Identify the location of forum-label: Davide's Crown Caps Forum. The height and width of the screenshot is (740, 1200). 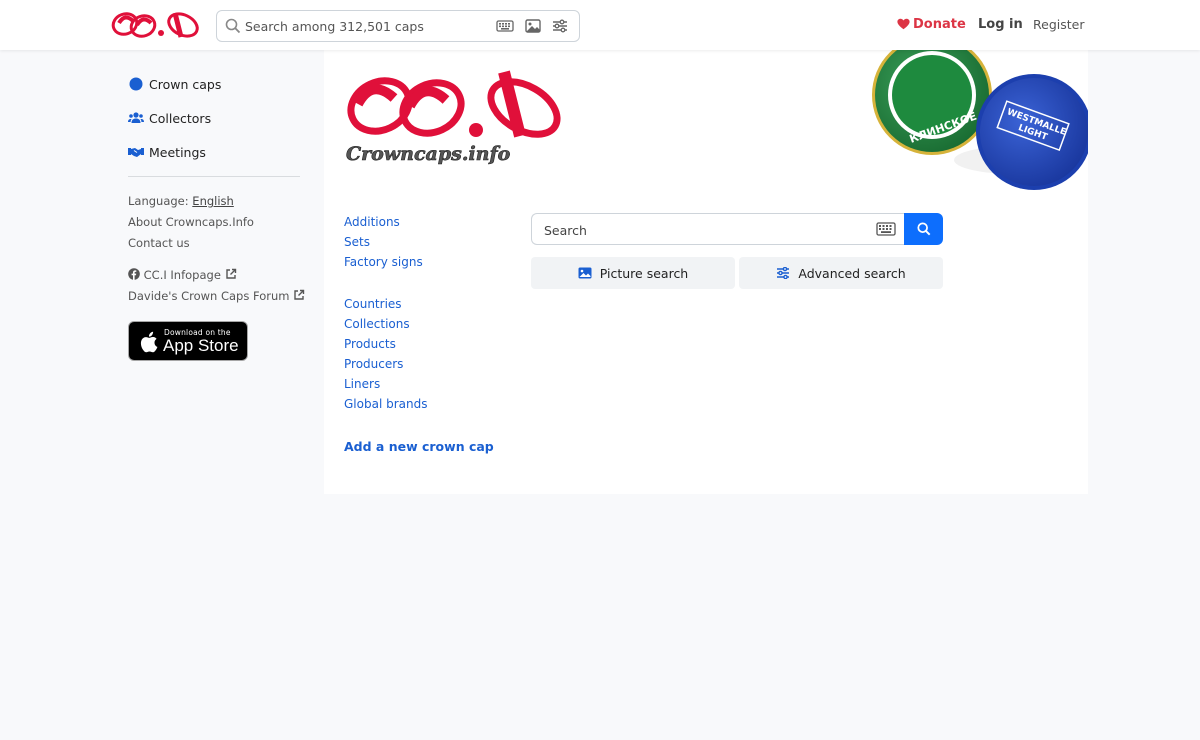
(209, 296).